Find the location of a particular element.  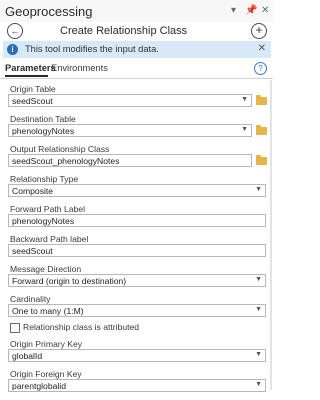

divider is located at coordinates (136, 78).